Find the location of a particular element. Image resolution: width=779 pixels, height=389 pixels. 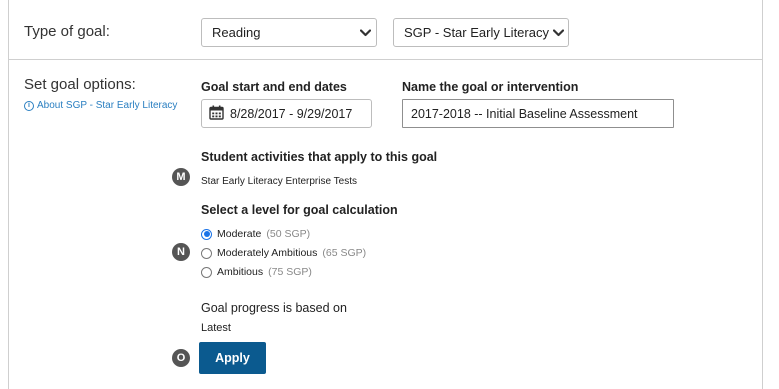

about-sgp-link: i About SGP - Star Early Literacy is located at coordinates (100, 105).